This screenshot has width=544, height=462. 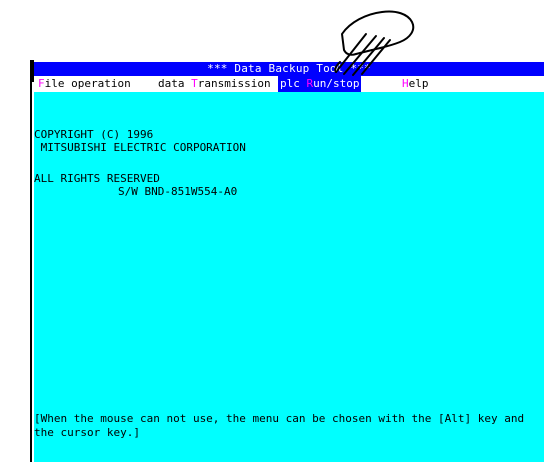 What do you see at coordinates (31, 261) in the screenshot?
I see `window-frame` at bounding box center [31, 261].